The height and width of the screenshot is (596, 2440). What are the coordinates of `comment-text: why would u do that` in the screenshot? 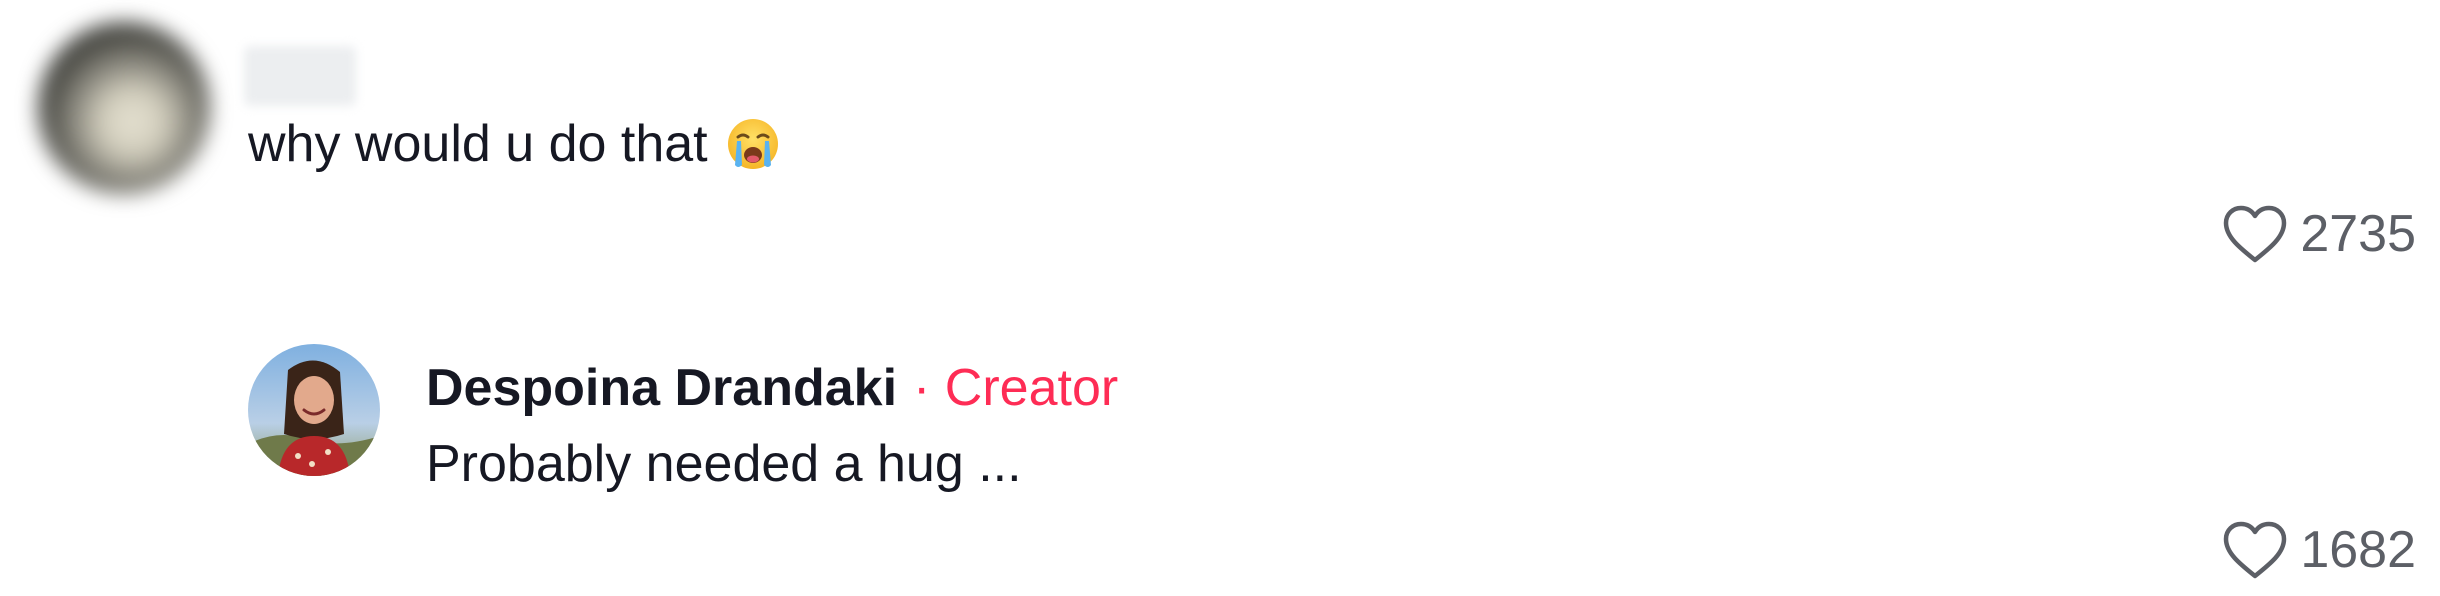 It's located at (478, 144).